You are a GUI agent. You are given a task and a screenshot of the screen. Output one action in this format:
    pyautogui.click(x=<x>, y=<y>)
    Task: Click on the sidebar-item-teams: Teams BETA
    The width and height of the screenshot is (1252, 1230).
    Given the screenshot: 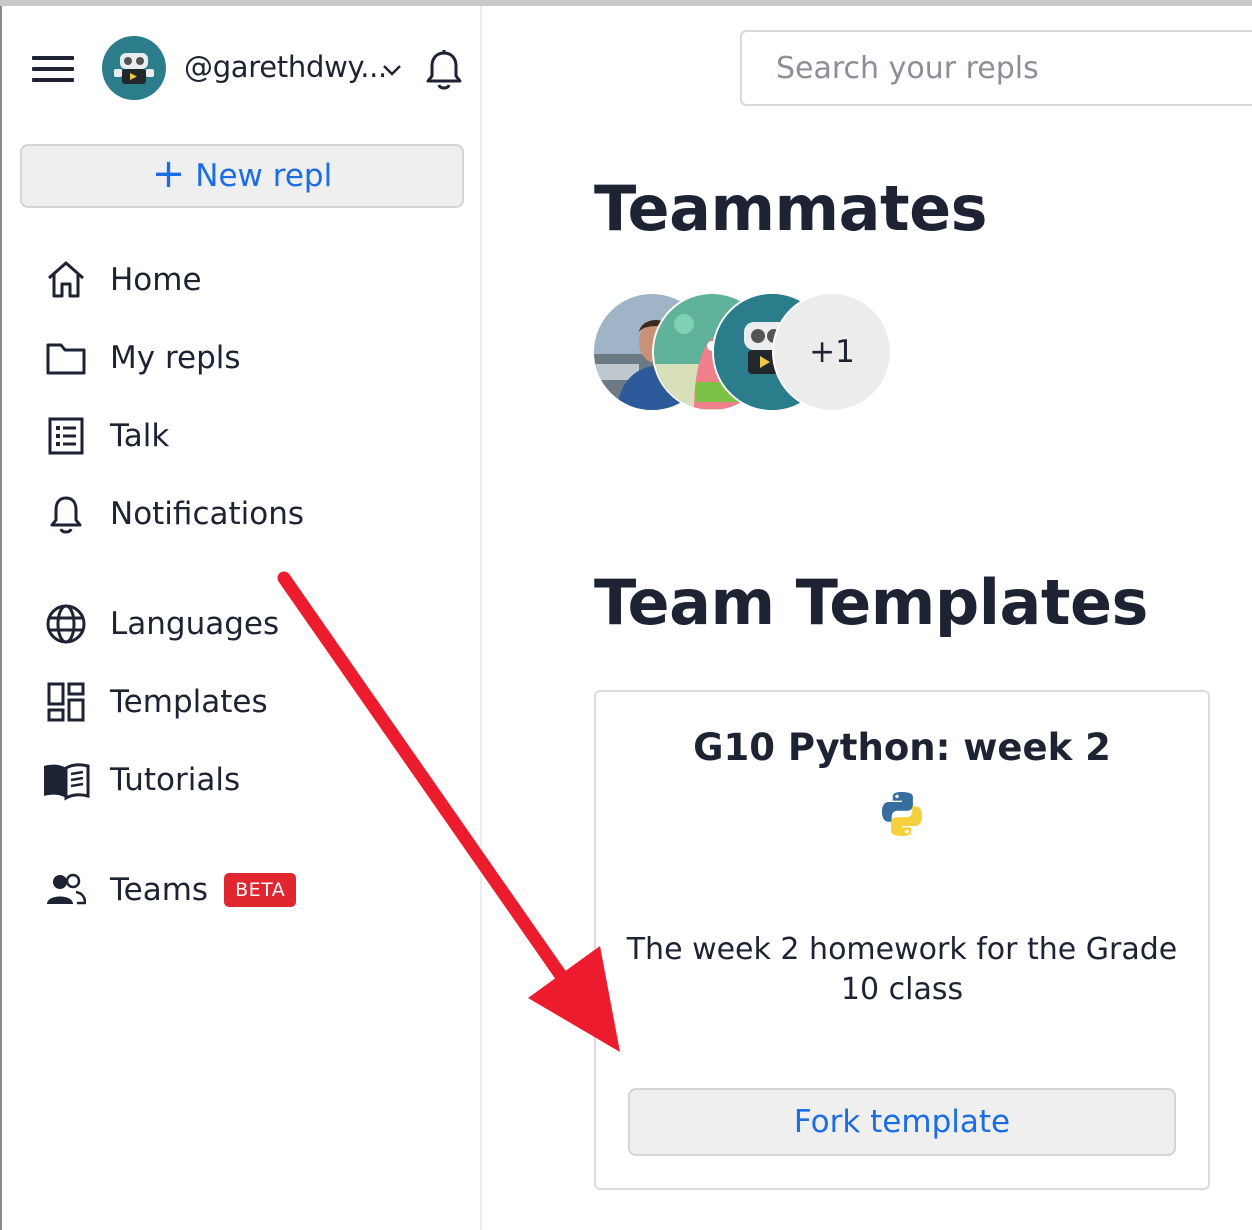 What is the action you would take?
    pyautogui.click(x=252, y=890)
    